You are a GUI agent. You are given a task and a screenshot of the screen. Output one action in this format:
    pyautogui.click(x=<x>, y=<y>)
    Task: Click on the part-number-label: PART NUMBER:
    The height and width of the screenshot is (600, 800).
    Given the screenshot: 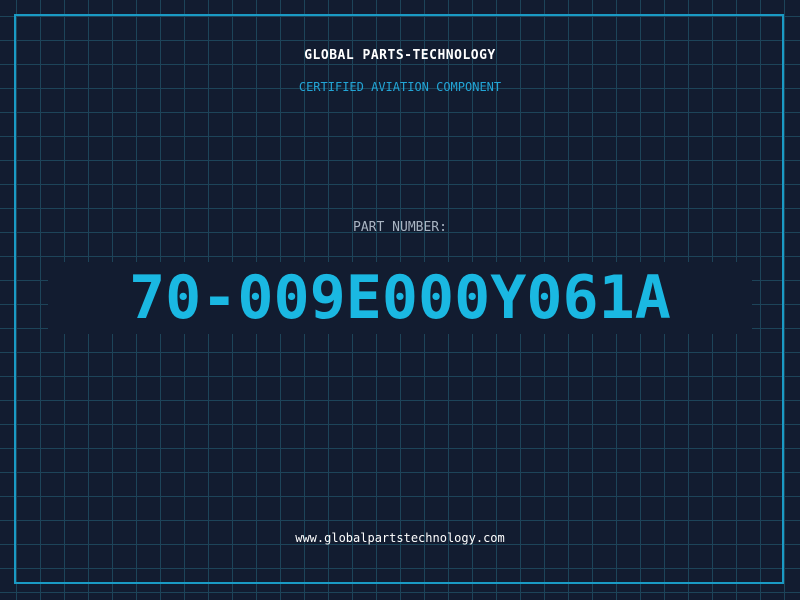 What is the action you would take?
    pyautogui.click(x=400, y=227)
    